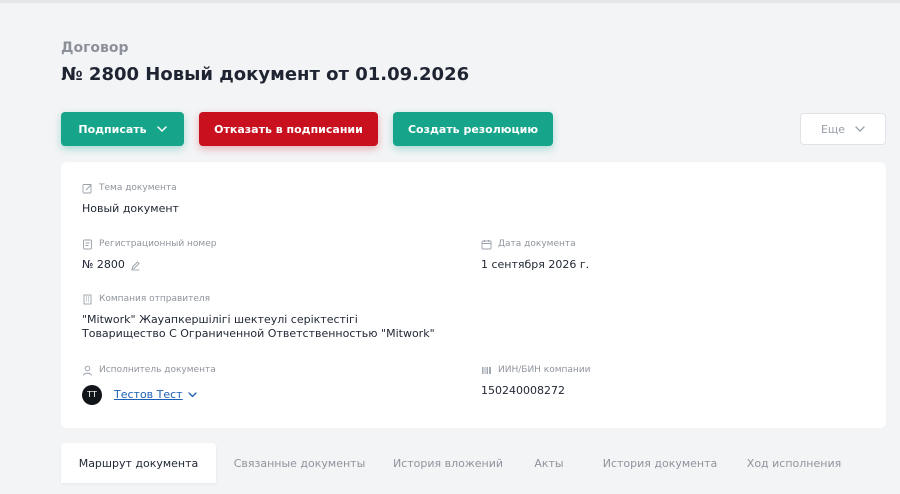  Describe the element at coordinates (486, 244) in the screenshot. I see `calendar-icon` at that location.